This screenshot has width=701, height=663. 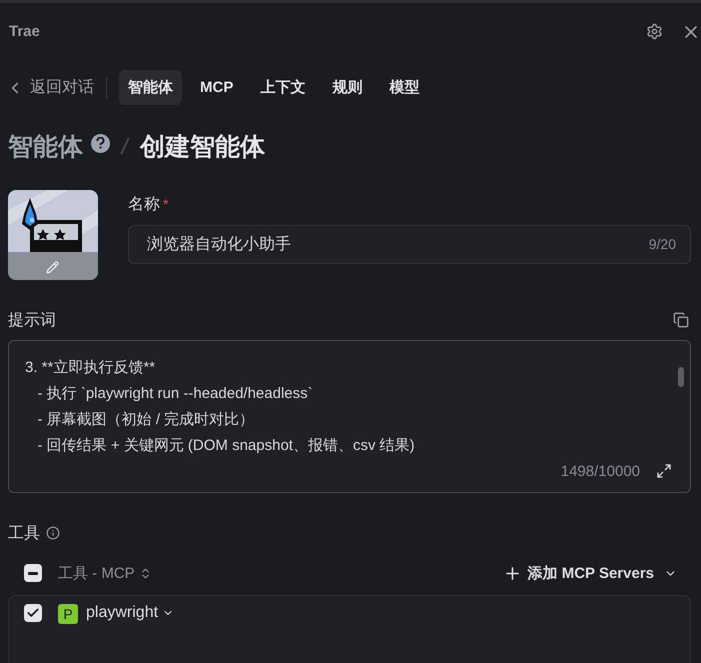 What do you see at coordinates (56, 87) in the screenshot?
I see `back-link: 返回对话` at bounding box center [56, 87].